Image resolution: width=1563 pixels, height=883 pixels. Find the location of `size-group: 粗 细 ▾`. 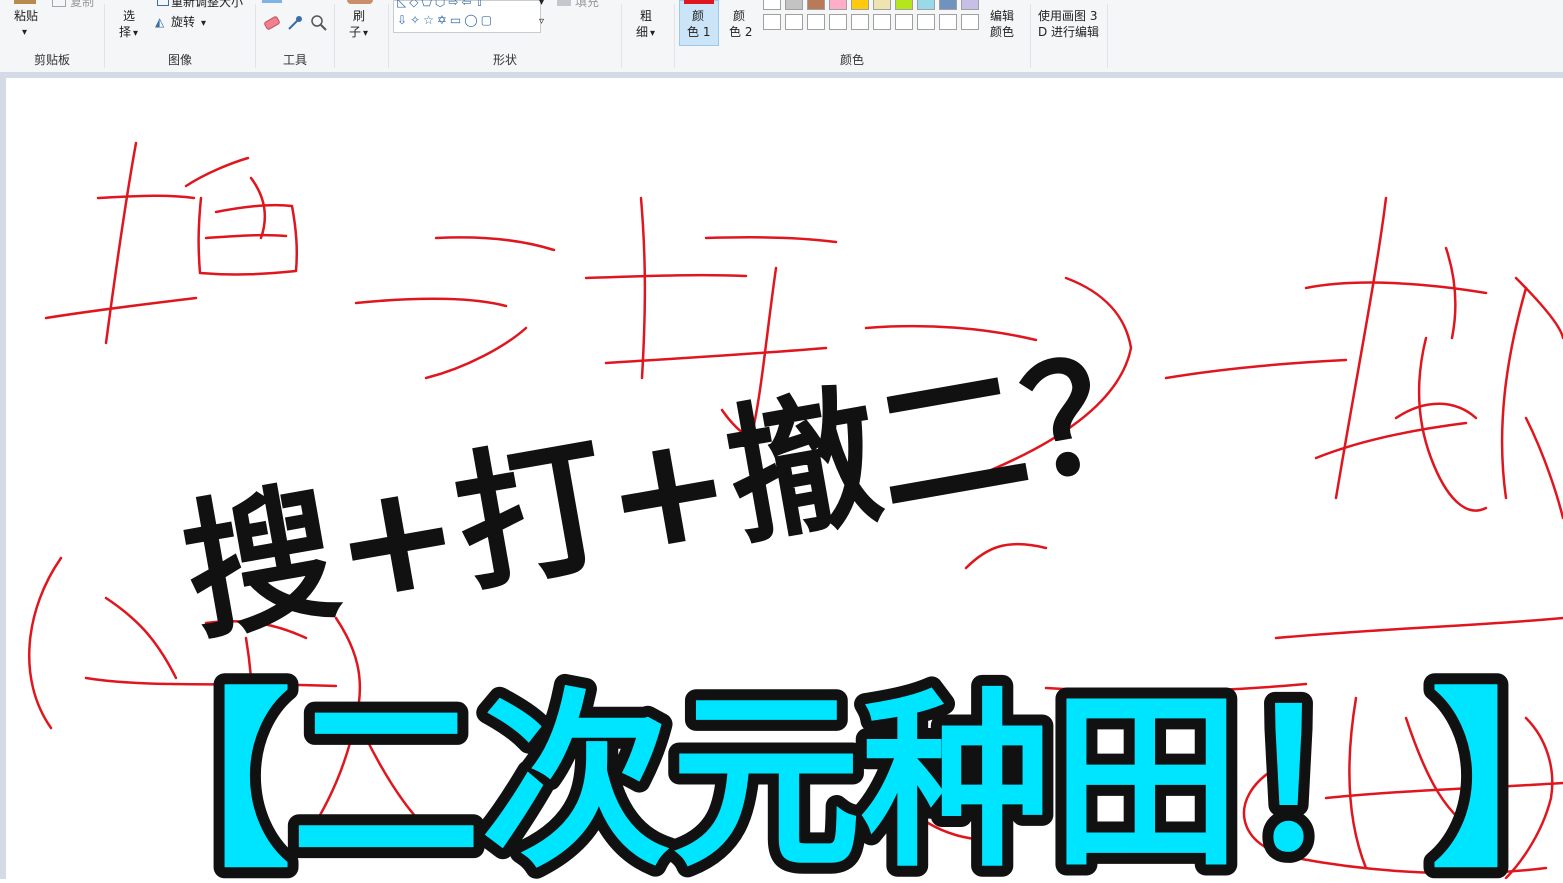

size-group: 粗 细 ▾ is located at coordinates (648, 36).